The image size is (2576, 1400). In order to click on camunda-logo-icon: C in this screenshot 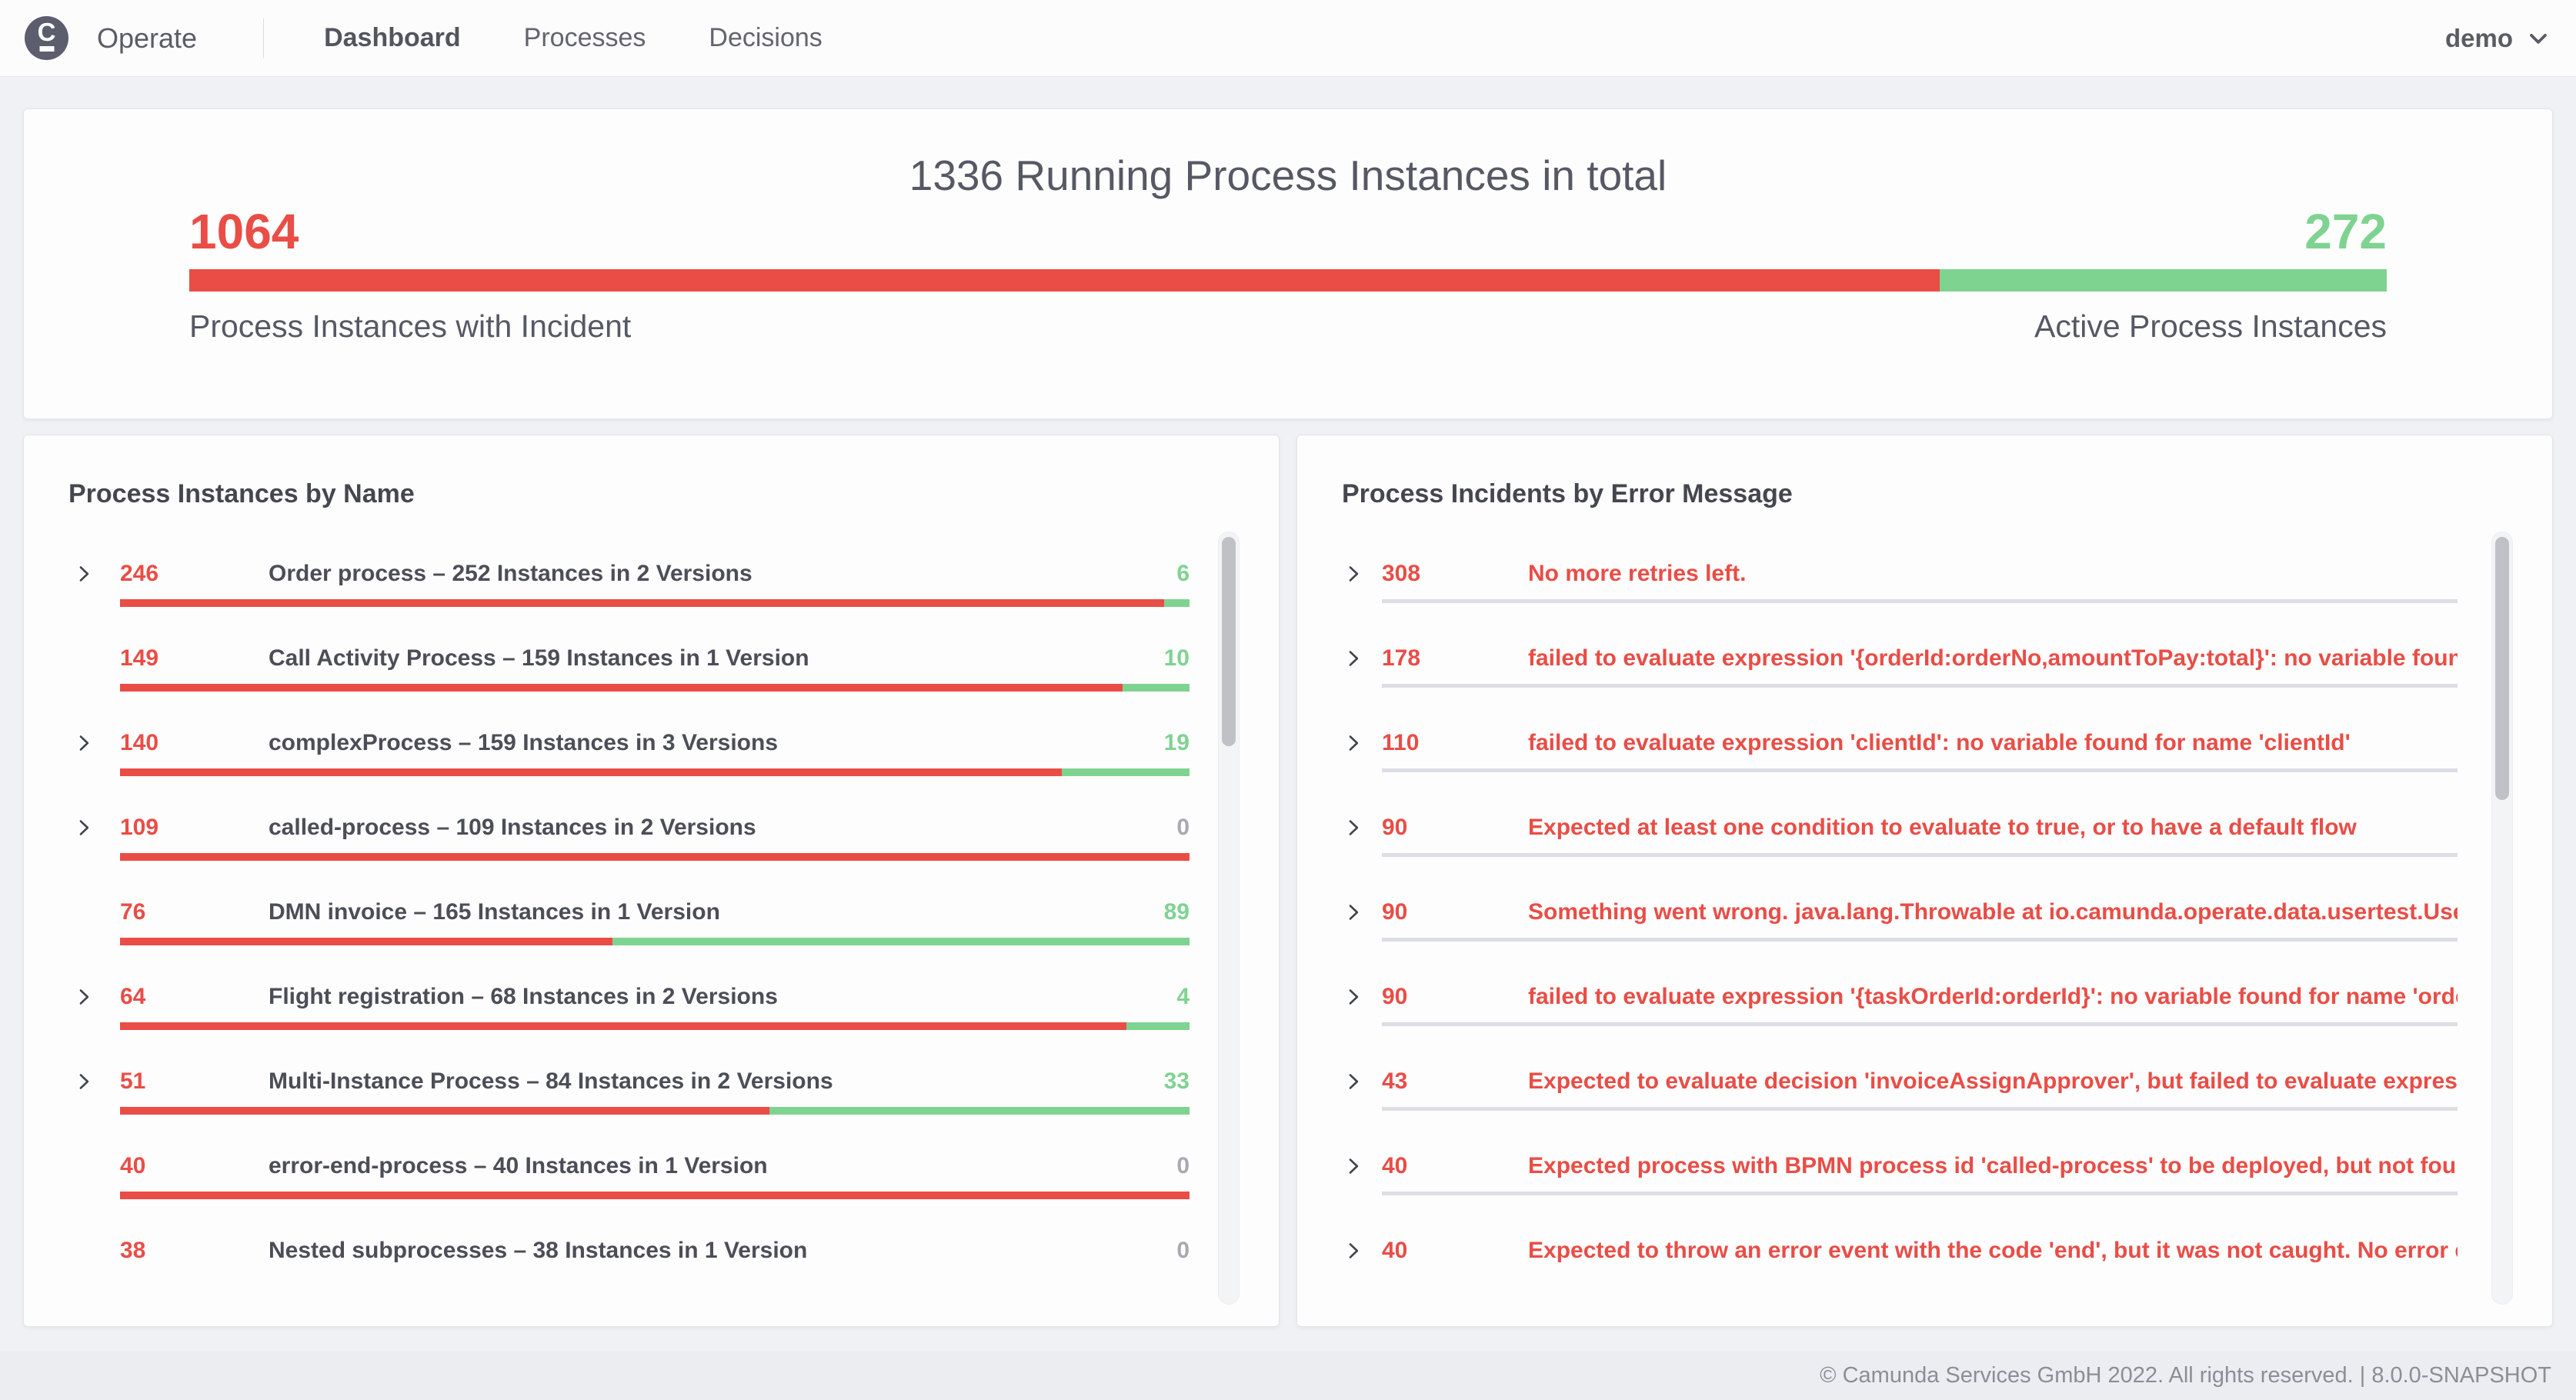, I will do `click(47, 38)`.